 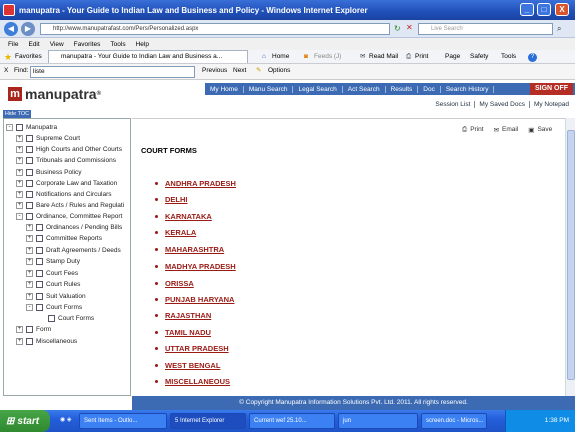 I want to click on state-link: UTTAR PRADESH, so click(x=192, y=348).